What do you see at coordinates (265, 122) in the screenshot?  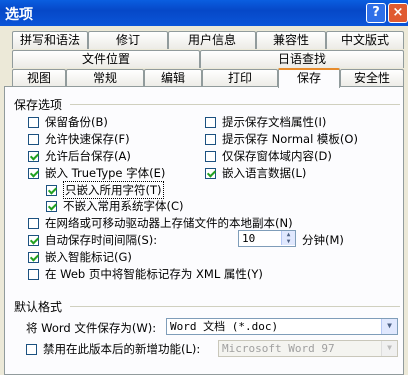 I see `prompt-doc-properties-checkbox: 提示保存文档属性(I)` at bounding box center [265, 122].